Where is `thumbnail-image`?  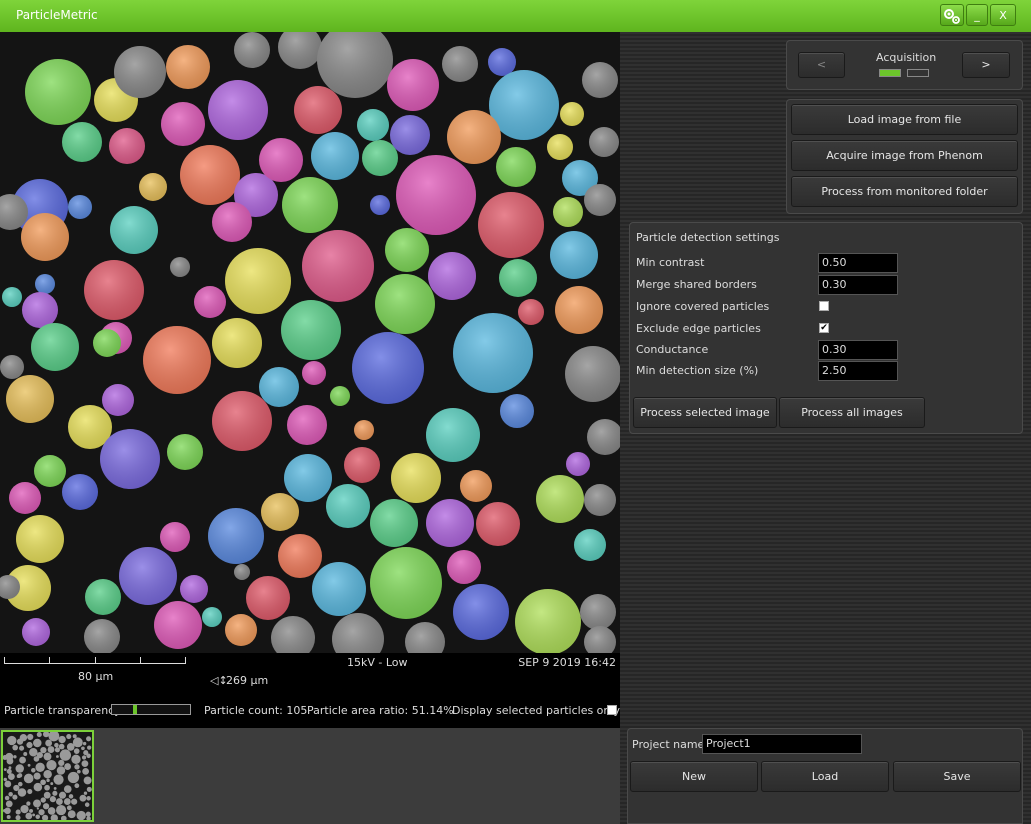 thumbnail-image is located at coordinates (47, 776).